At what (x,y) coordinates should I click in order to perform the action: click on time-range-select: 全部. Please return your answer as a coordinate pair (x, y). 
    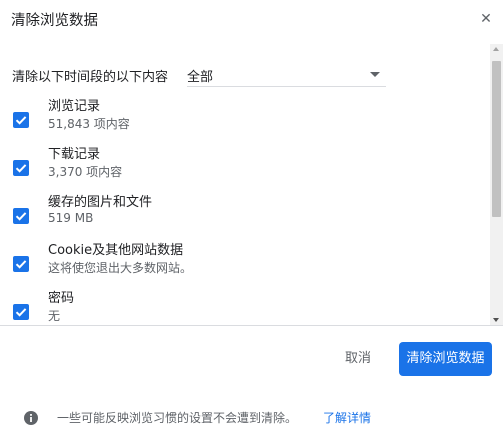
    Looking at the image, I should click on (286, 74).